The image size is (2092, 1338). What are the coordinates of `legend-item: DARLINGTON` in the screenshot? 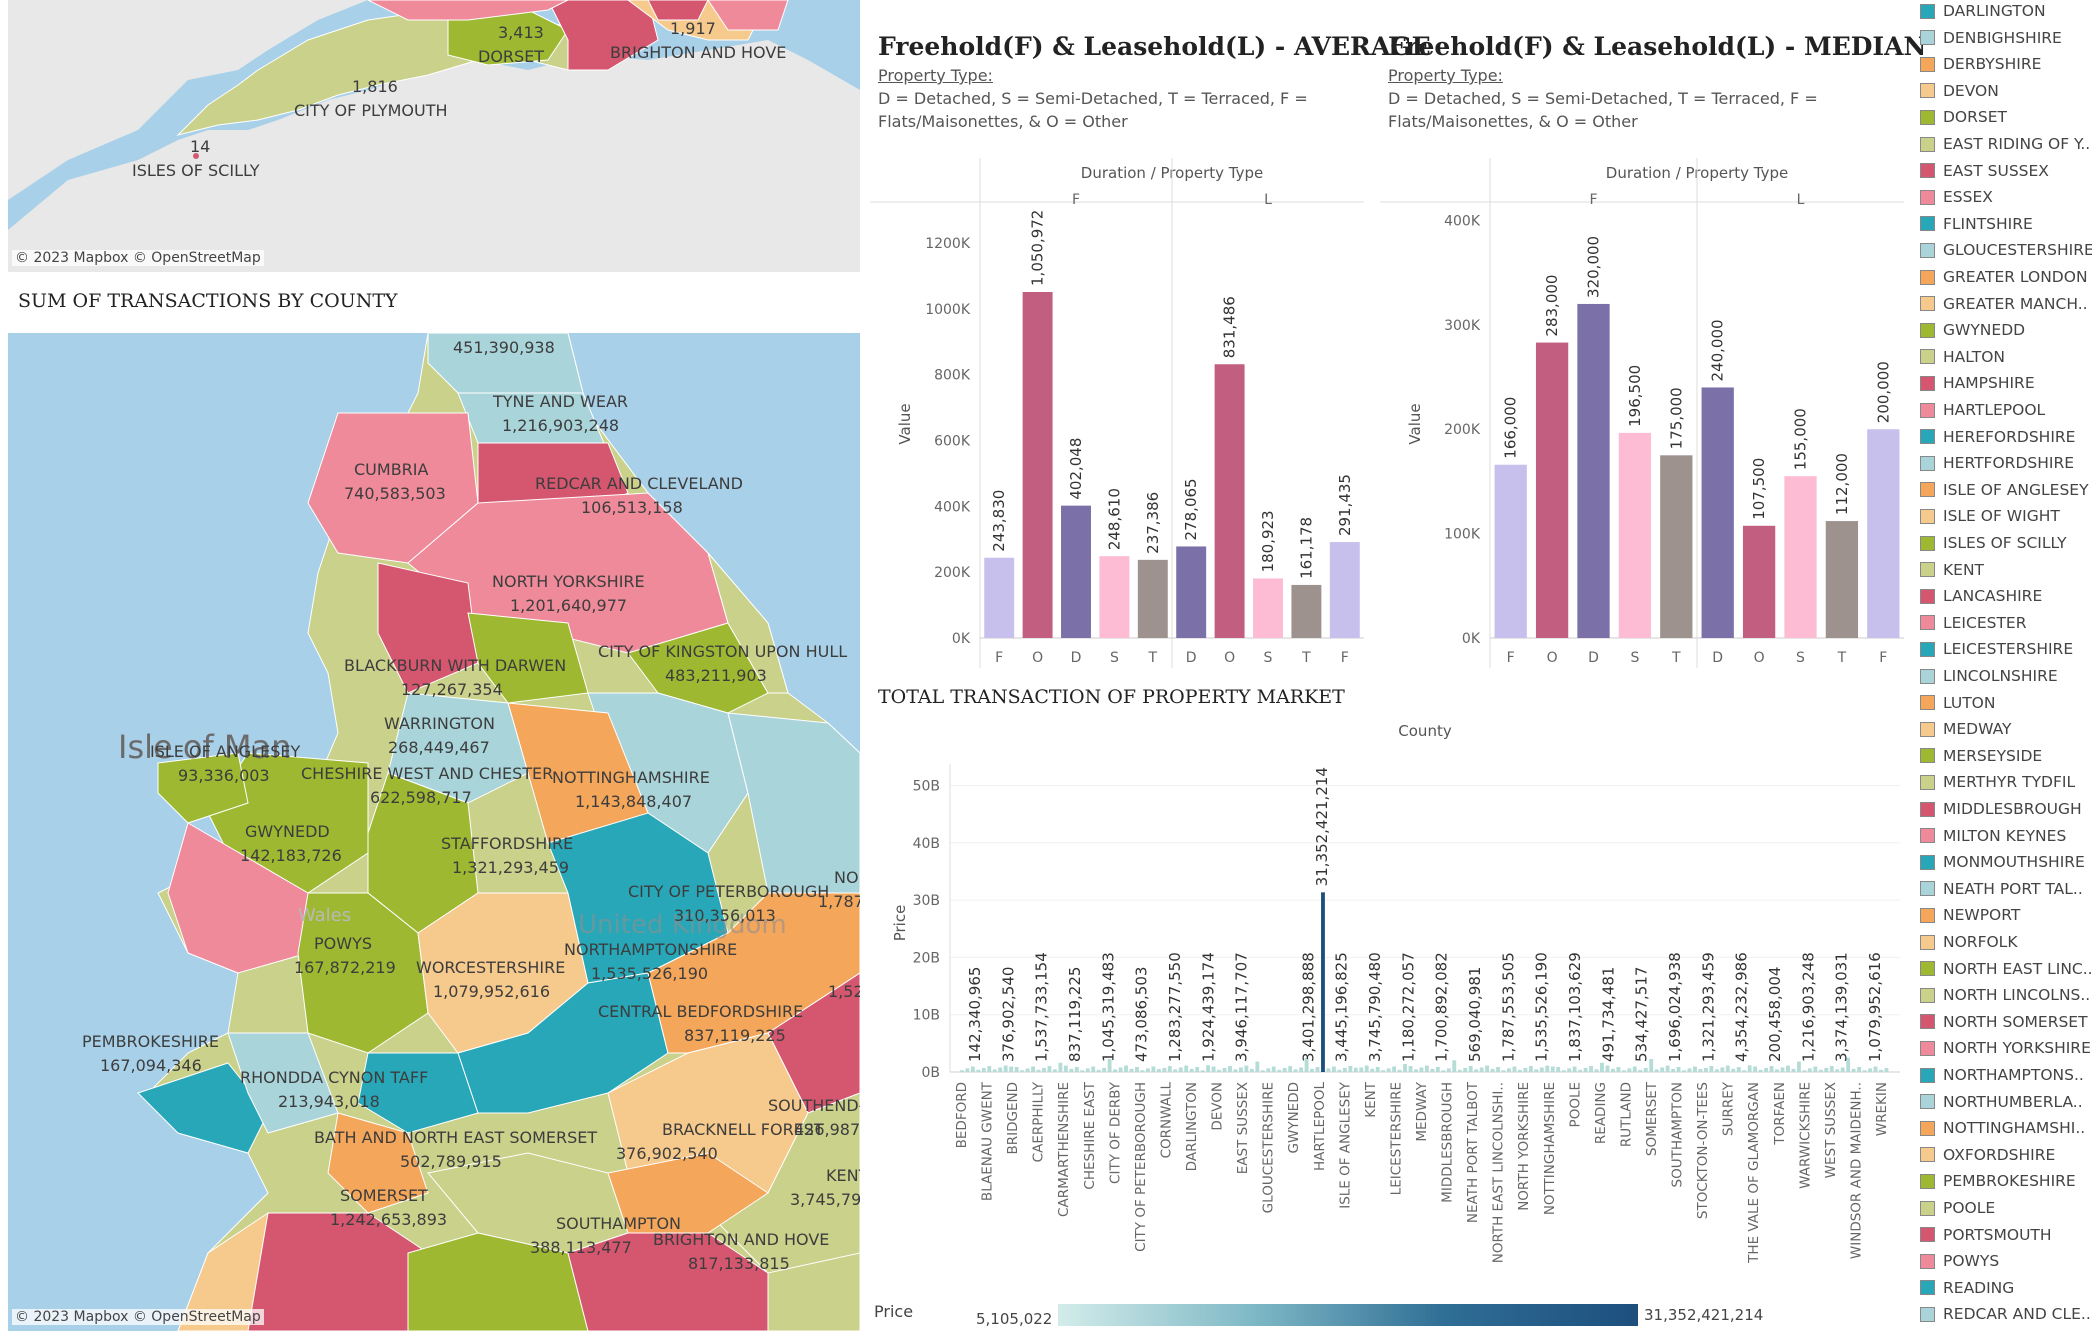 It's located at (1983, 12).